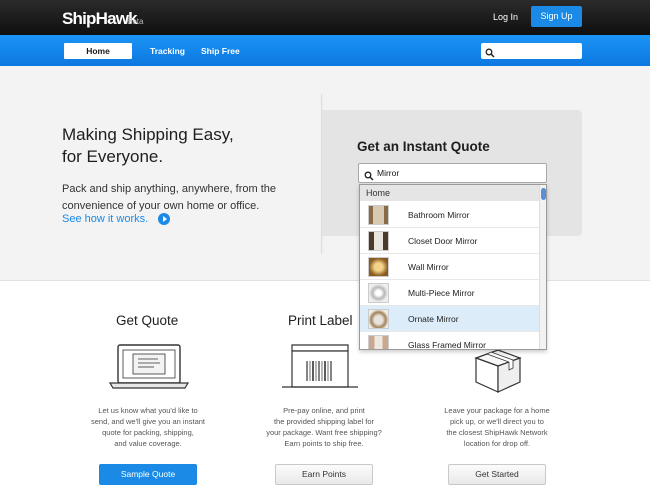 Image resolution: width=650 pixels, height=499 pixels. Describe the element at coordinates (167, 51) in the screenshot. I see `nav-tracking-link: Tracking` at that location.